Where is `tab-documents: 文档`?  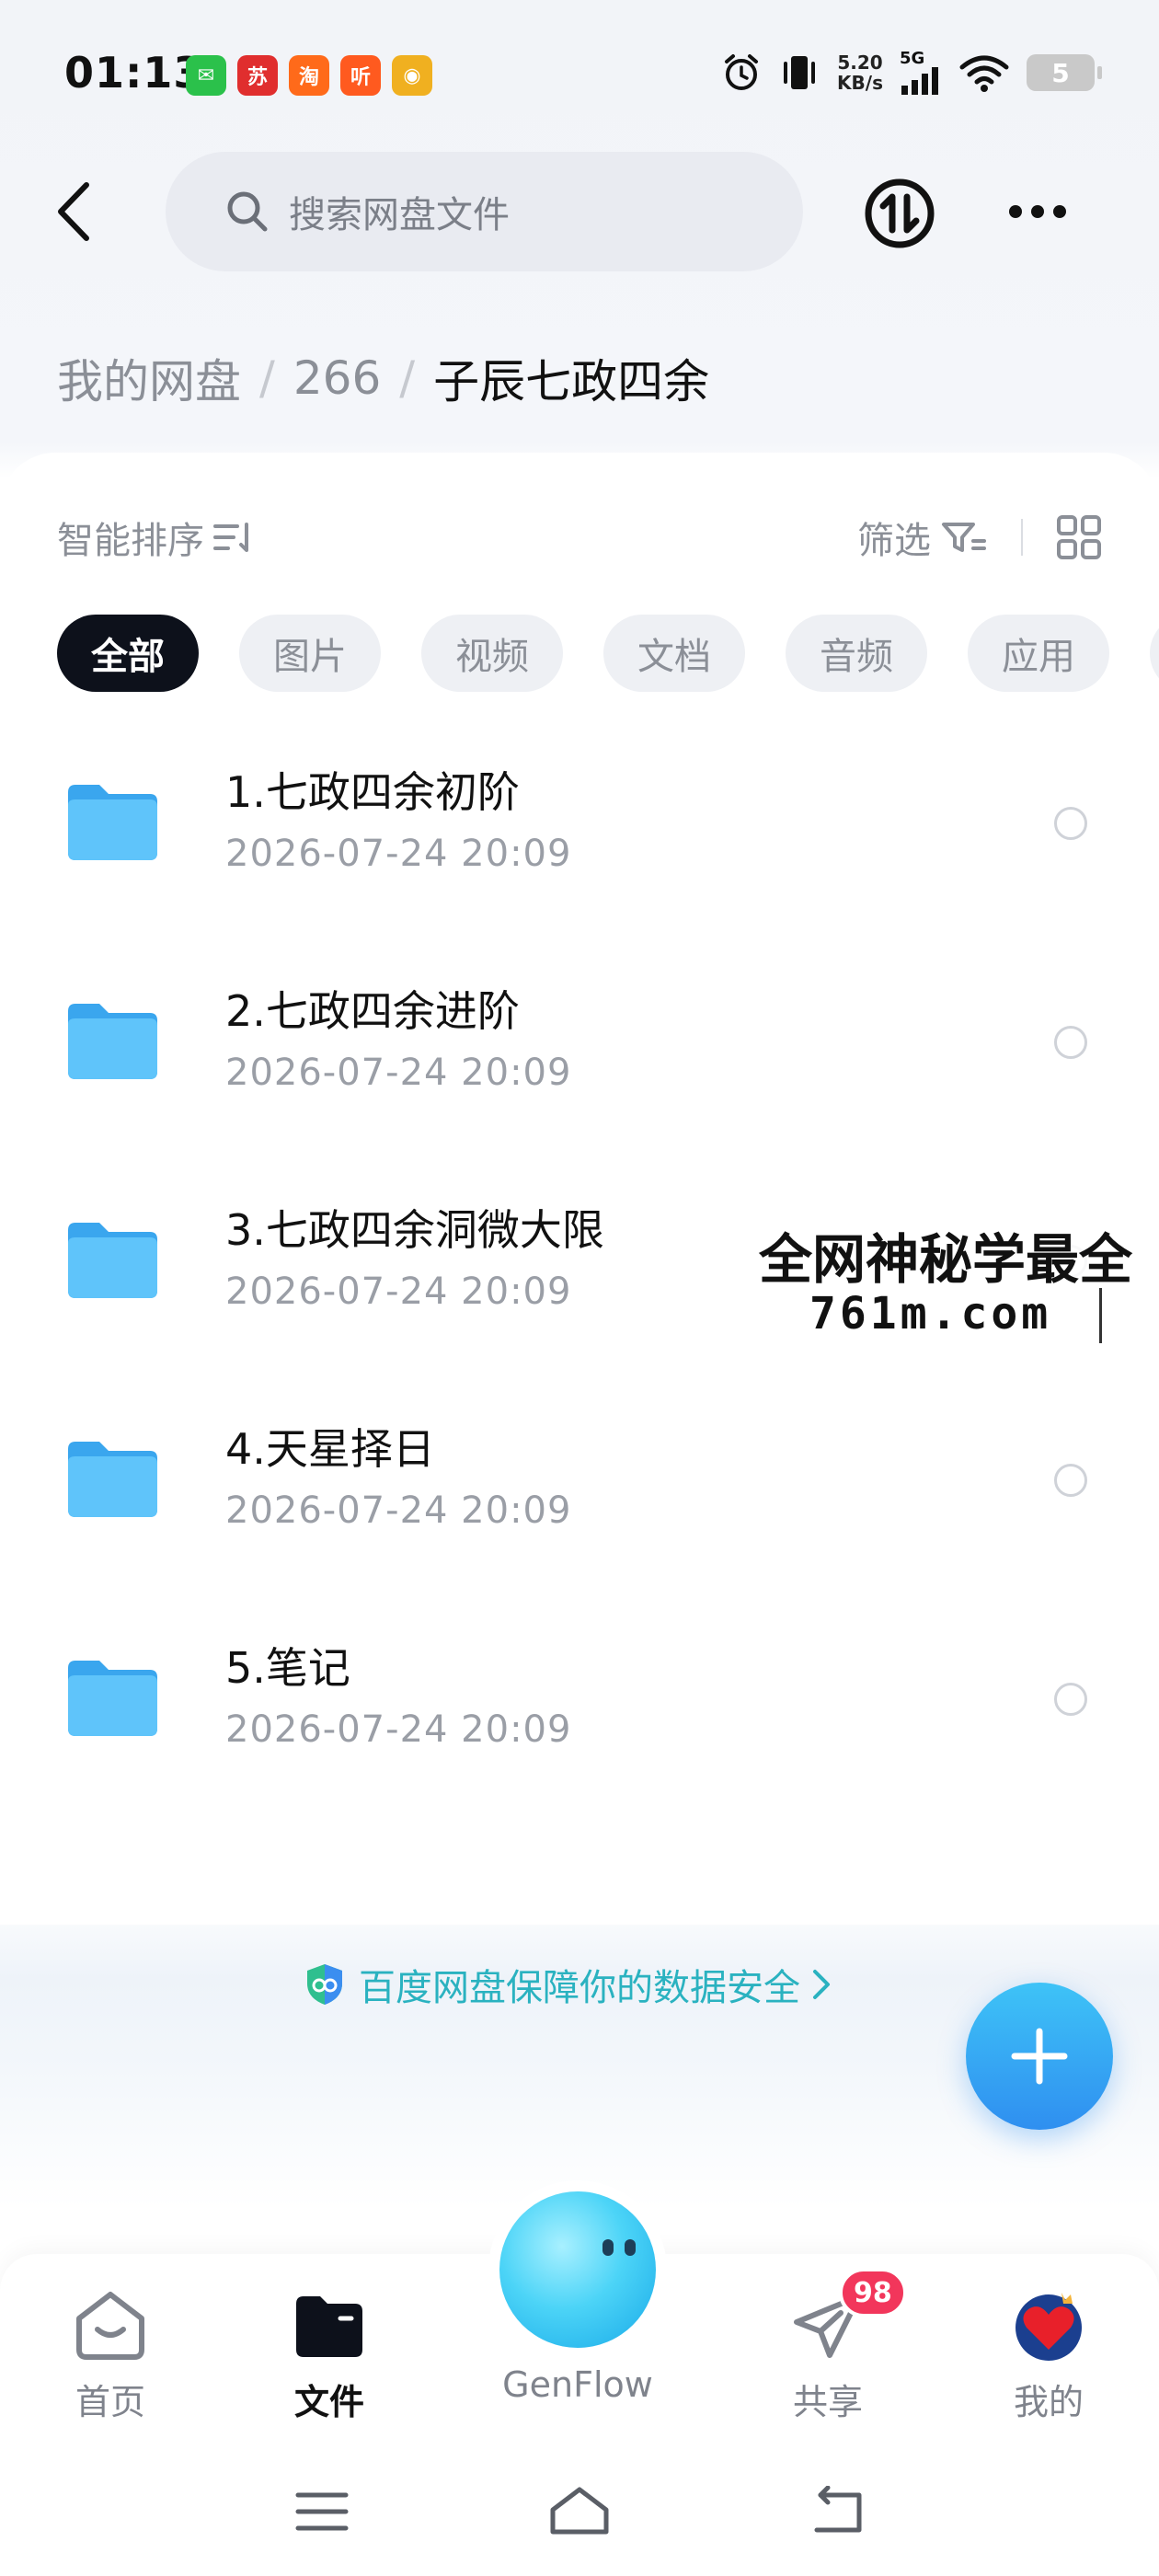 tab-documents: 文档 is located at coordinates (674, 653).